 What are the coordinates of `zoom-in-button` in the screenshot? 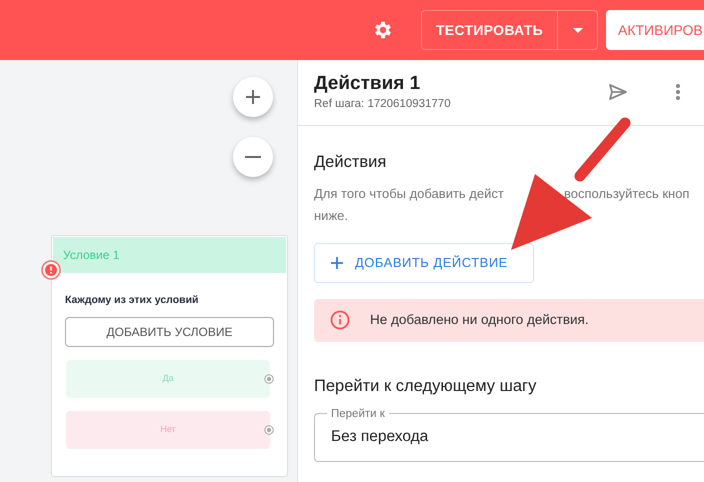 It's located at (253, 97).